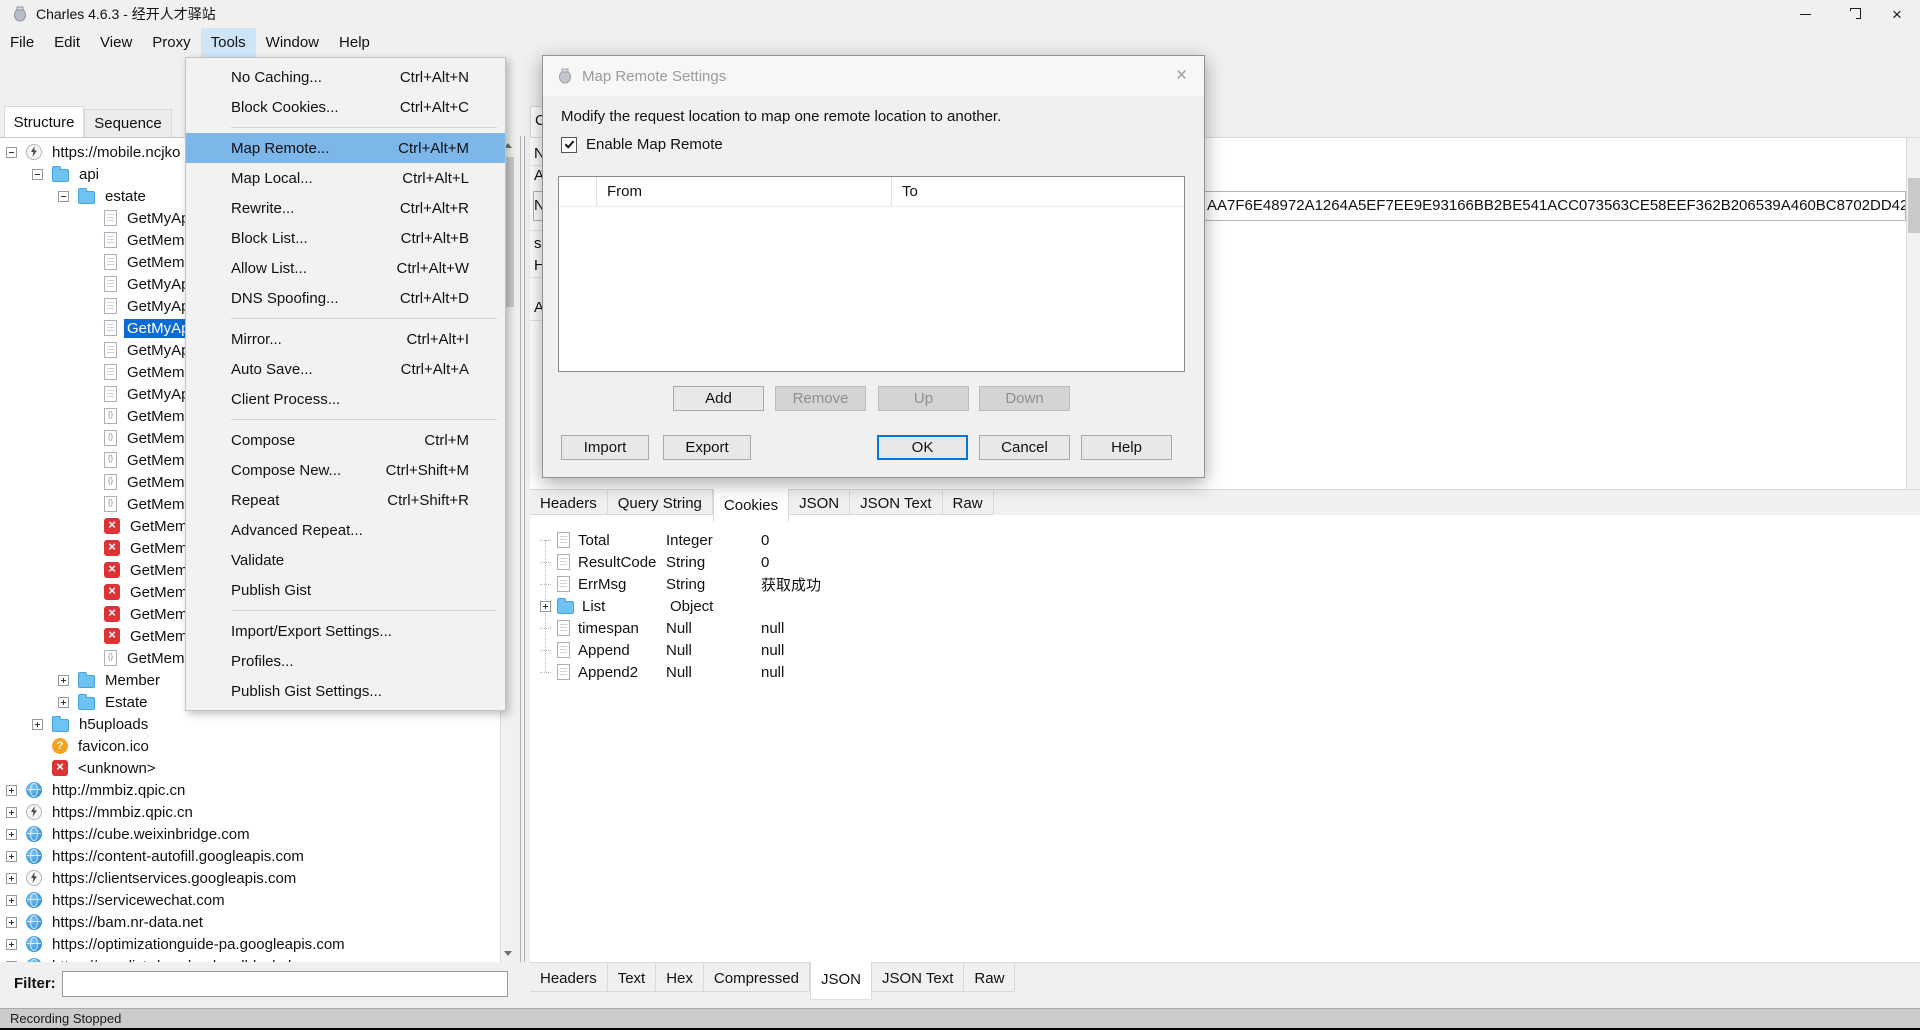  I want to click on json-tree-row: Append Null null, so click(1225, 650).